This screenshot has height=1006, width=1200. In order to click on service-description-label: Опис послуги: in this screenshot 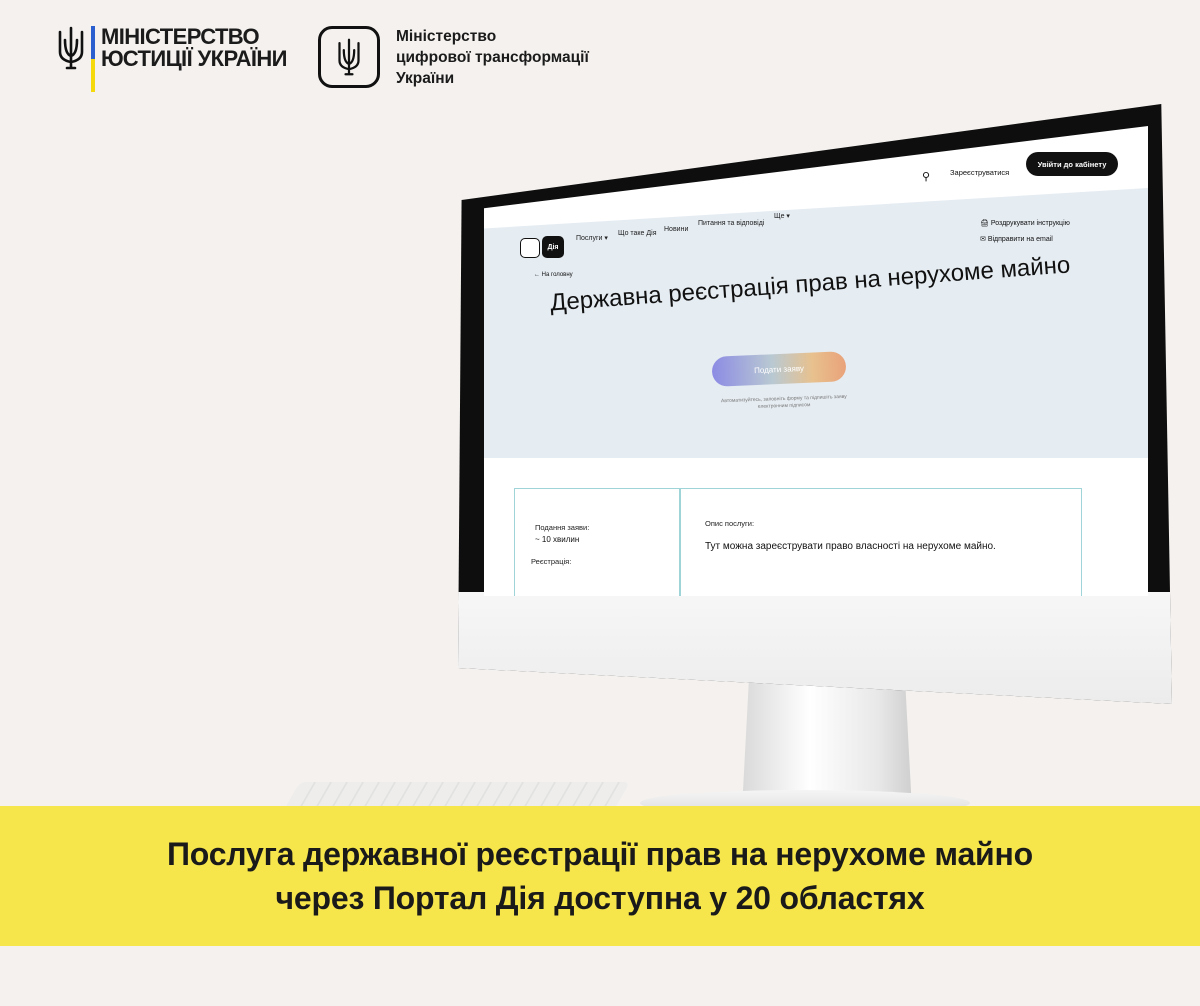, I will do `click(730, 523)`.